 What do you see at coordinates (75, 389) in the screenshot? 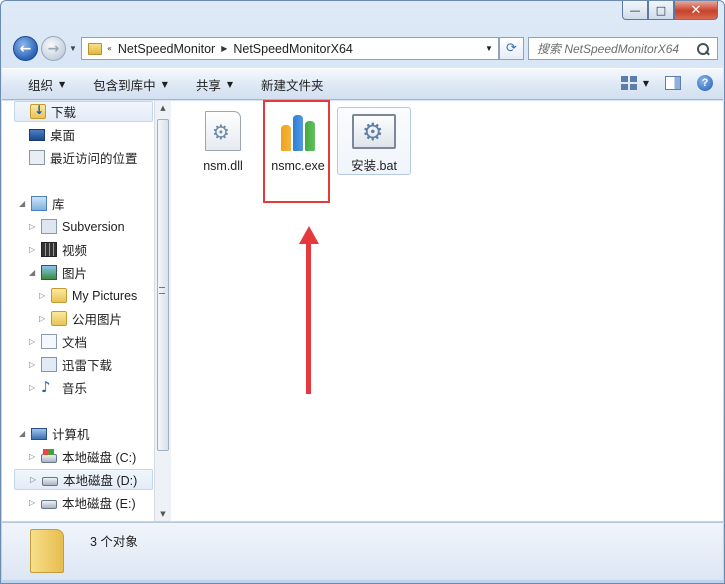
I see `sidebar-item-label: 音乐` at bounding box center [75, 389].